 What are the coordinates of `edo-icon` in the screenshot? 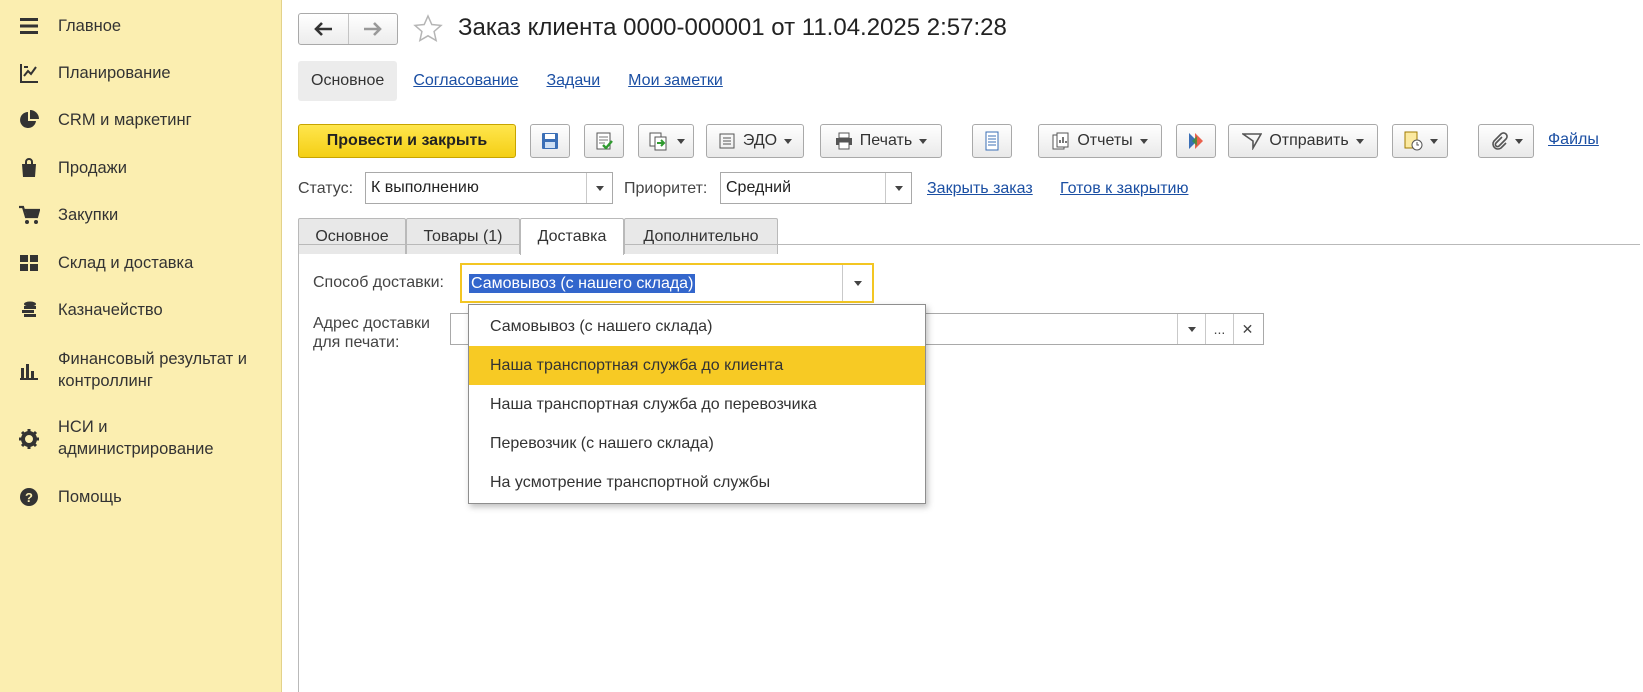 It's located at (727, 141).